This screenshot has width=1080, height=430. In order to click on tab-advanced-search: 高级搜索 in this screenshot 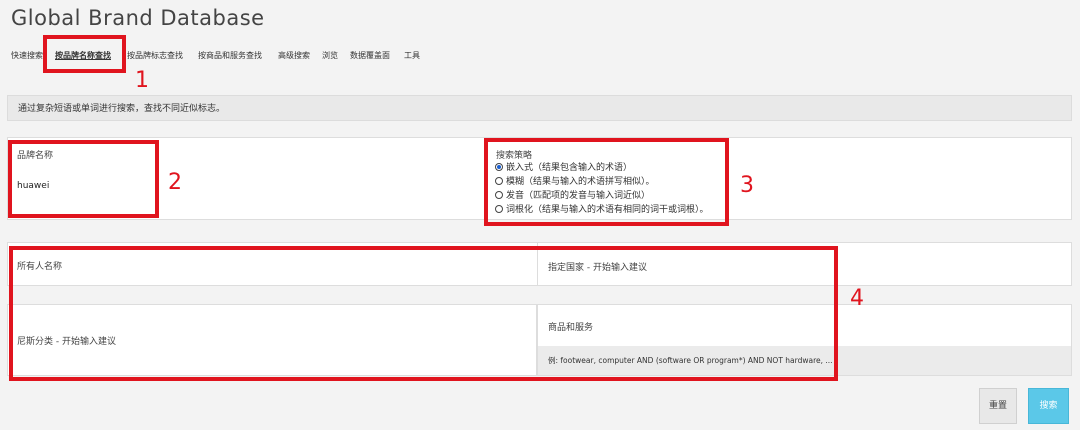, I will do `click(294, 55)`.